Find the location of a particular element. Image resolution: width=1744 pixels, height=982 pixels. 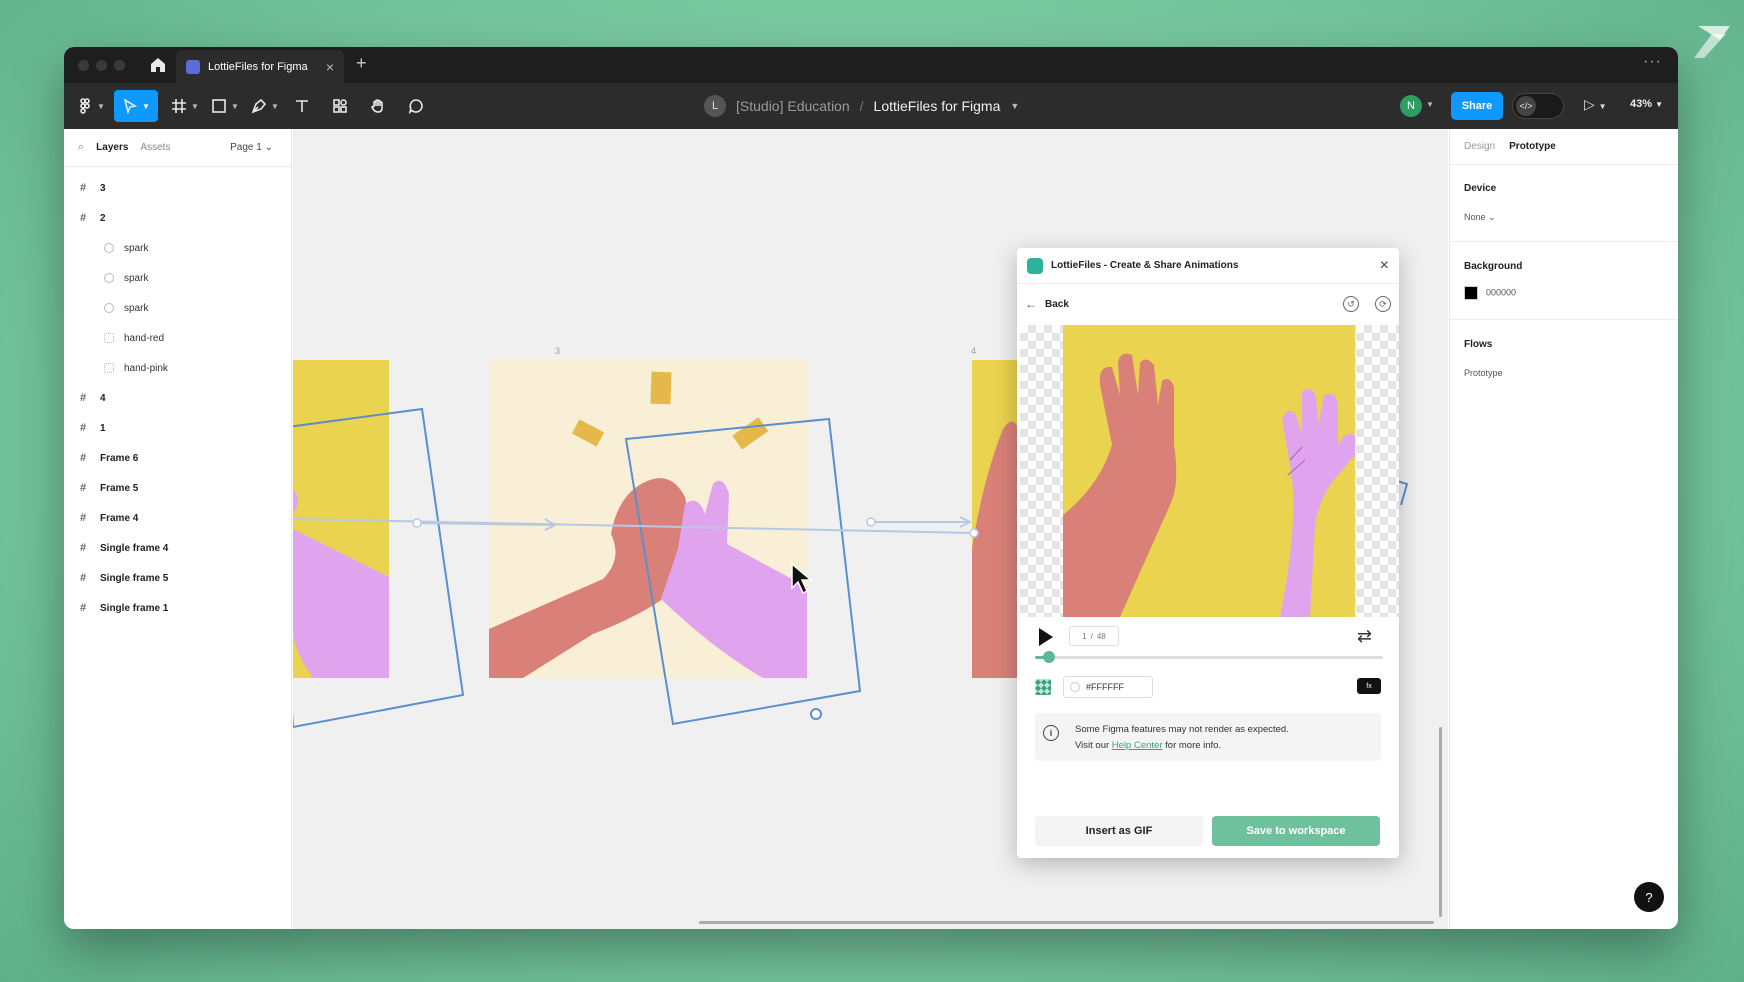

background-color-field: 000000 is located at coordinates (1493, 293).